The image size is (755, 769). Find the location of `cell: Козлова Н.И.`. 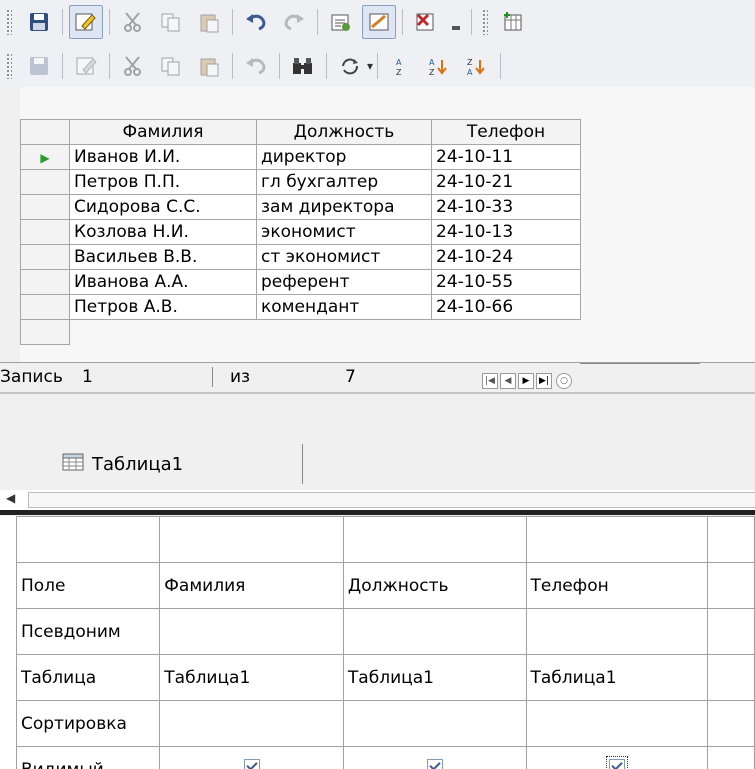

cell: Козлова Н.И. is located at coordinates (163, 232).